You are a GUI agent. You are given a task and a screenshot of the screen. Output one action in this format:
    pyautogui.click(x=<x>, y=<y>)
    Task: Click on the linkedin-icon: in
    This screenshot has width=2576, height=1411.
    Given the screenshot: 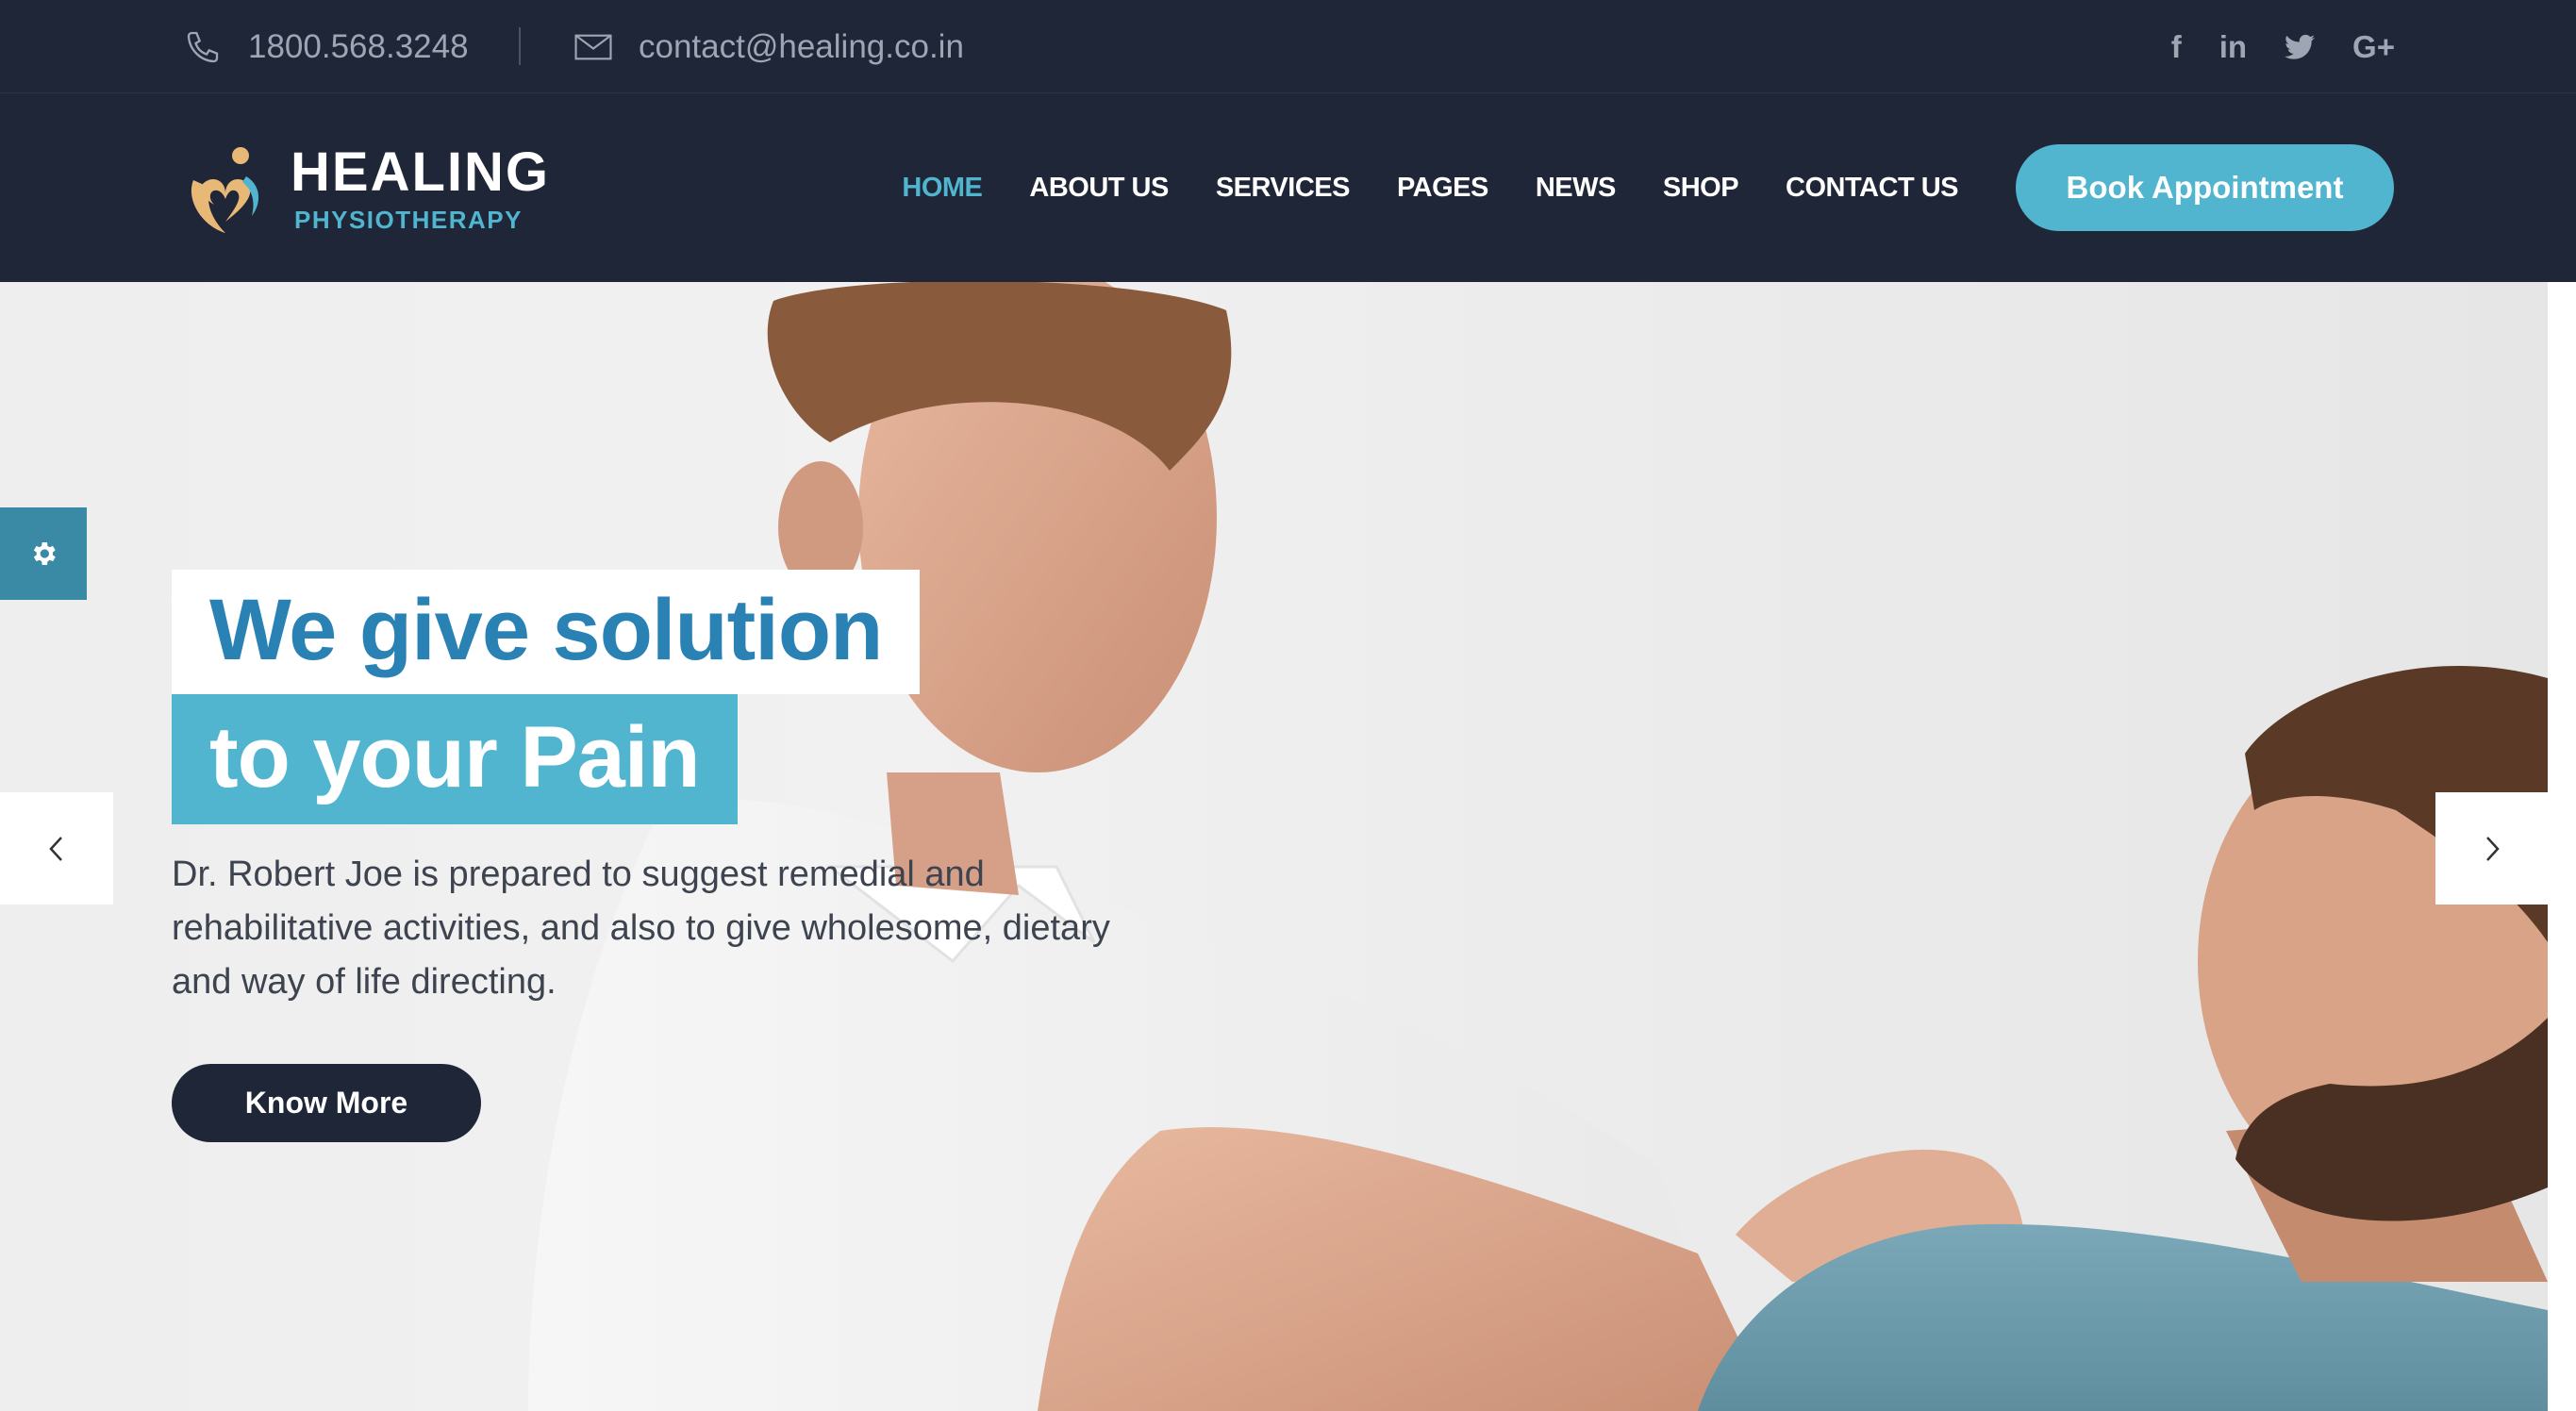 What is the action you would take?
    pyautogui.click(x=2233, y=47)
    